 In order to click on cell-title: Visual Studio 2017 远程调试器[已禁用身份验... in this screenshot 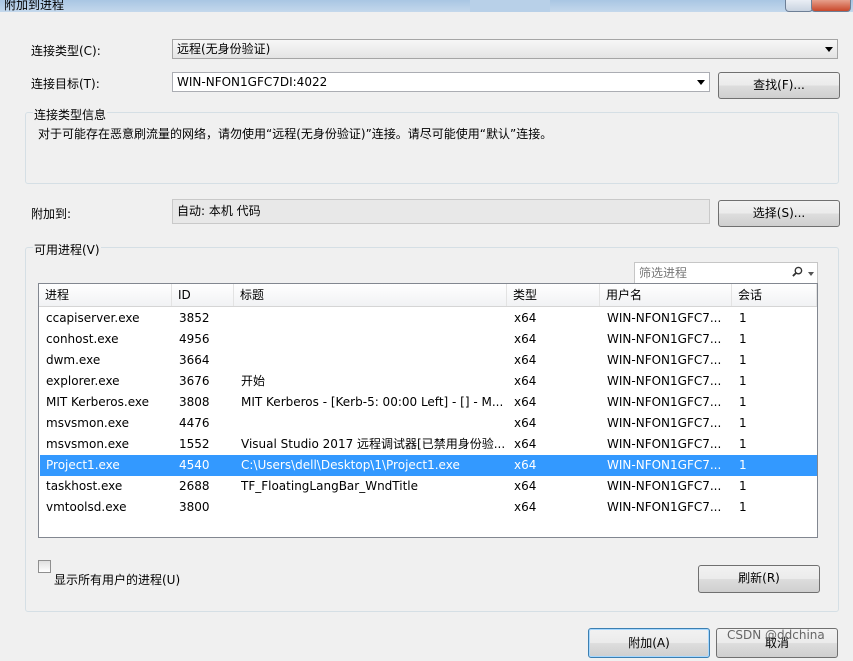, I will do `click(373, 444)`.